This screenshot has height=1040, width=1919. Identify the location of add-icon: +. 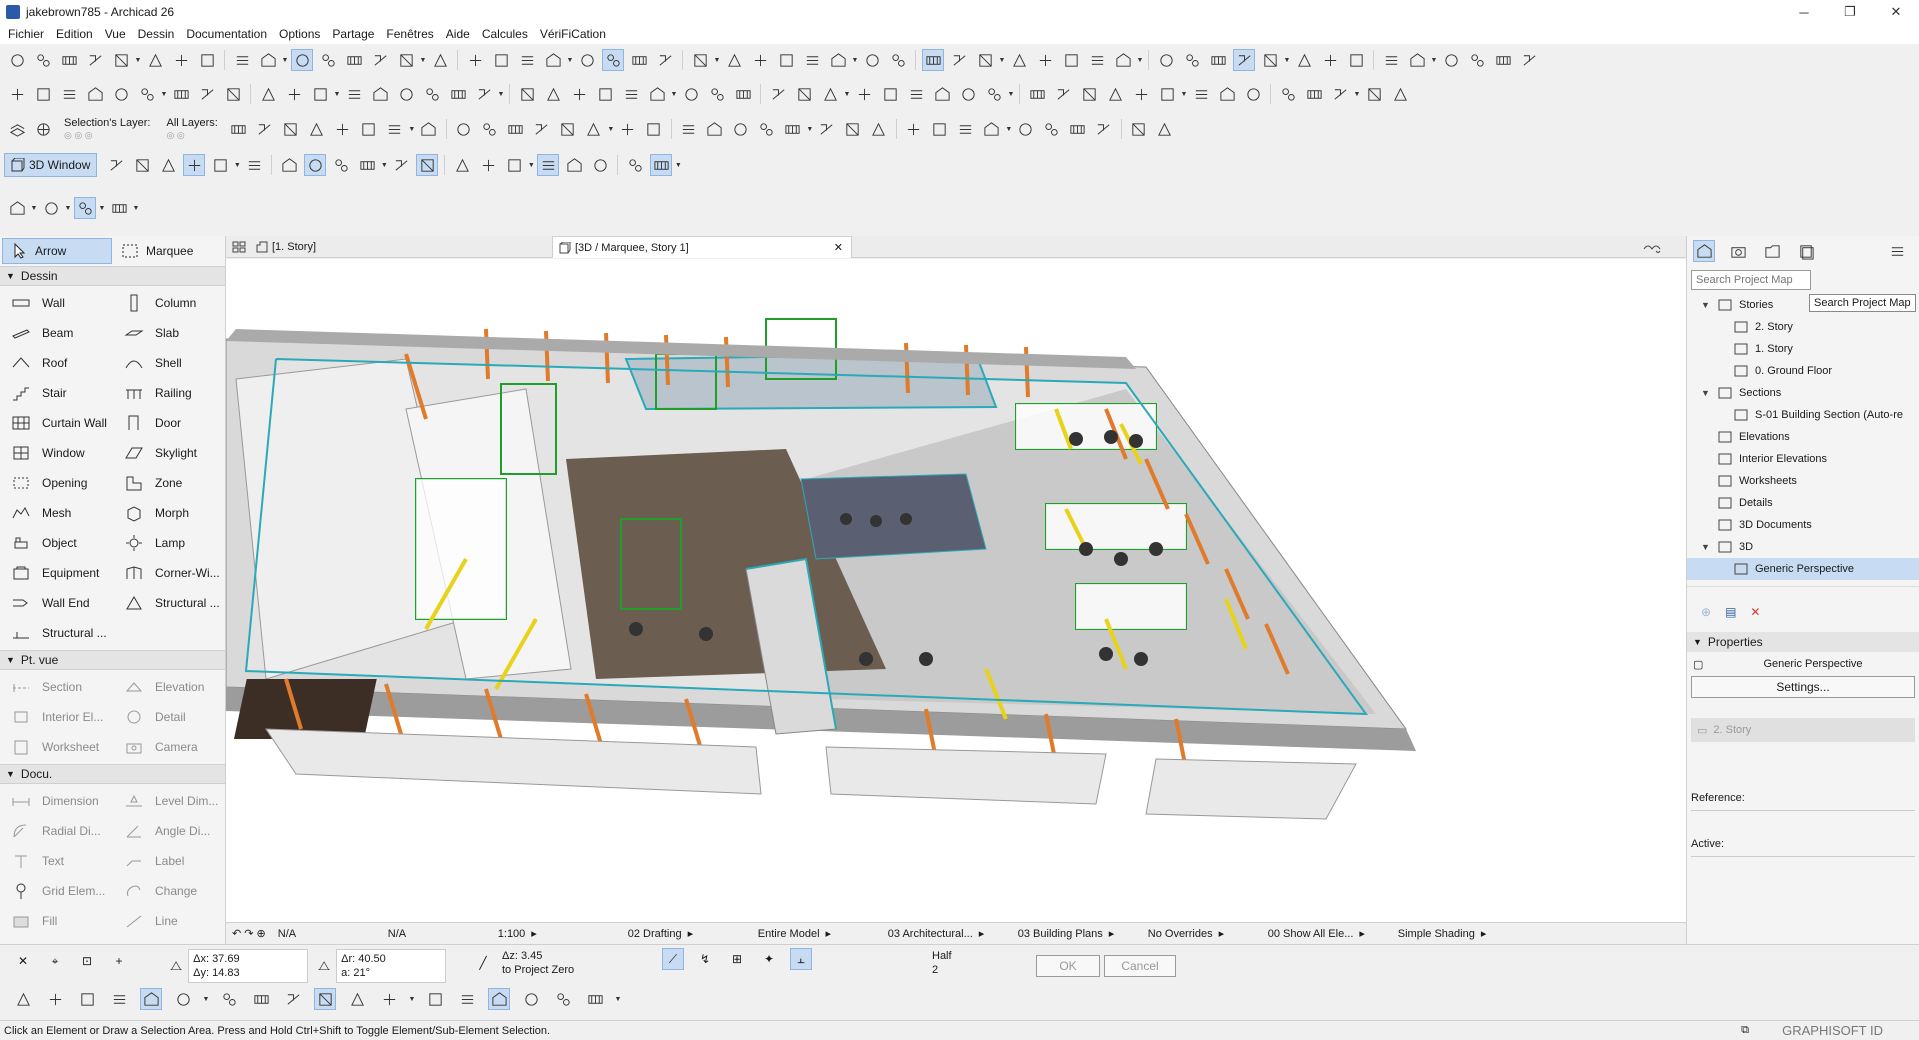
(119, 961).